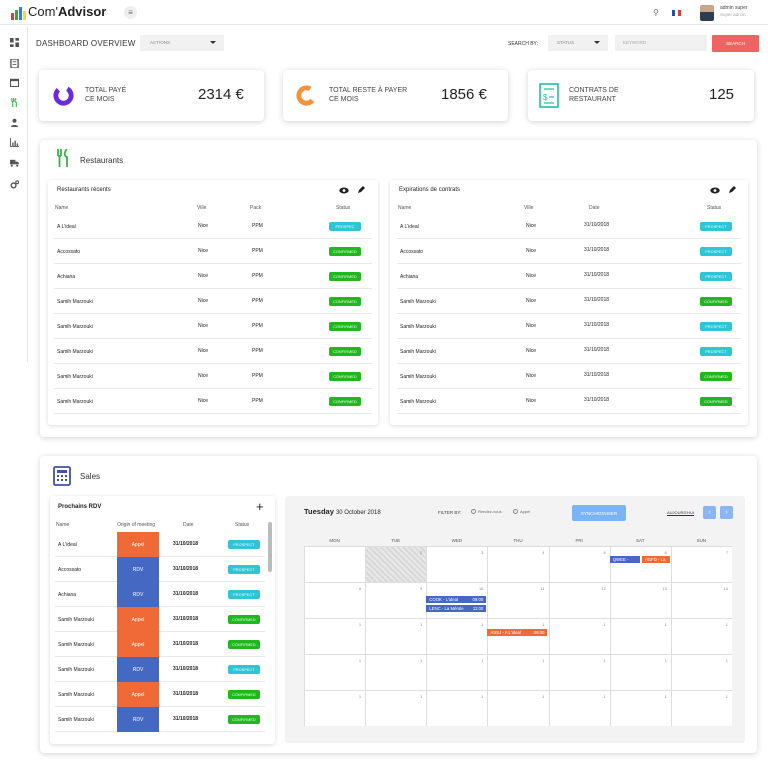 This screenshot has width=768, height=770. What do you see at coordinates (160, 719) in the screenshot?
I see `table-row: Samih Marzouki RDV 31/10/2018 CONFIRMED` at bounding box center [160, 719].